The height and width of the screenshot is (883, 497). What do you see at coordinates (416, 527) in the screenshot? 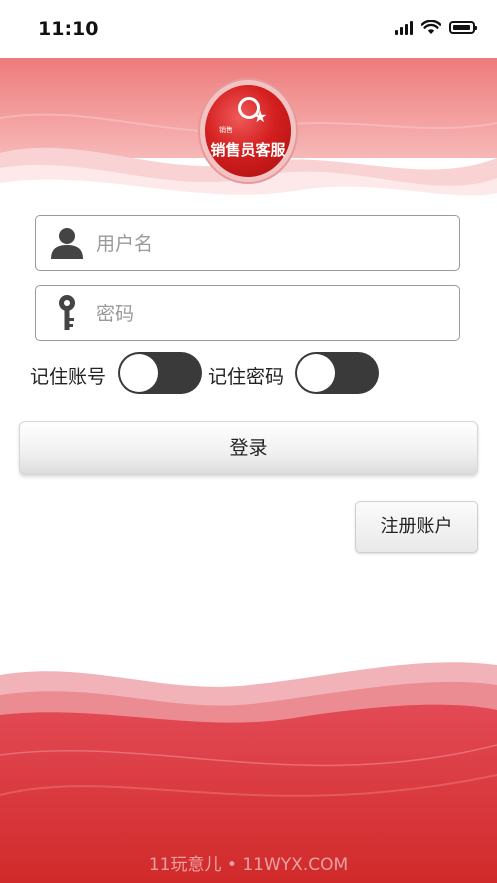
I see `register-button: 注册账户` at bounding box center [416, 527].